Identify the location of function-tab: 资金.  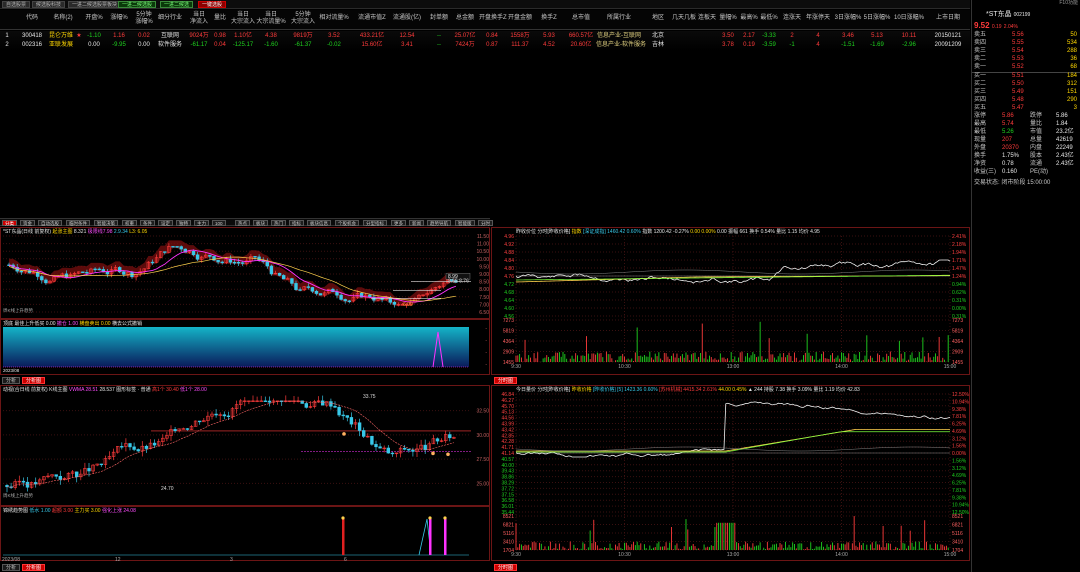
(27, 223).